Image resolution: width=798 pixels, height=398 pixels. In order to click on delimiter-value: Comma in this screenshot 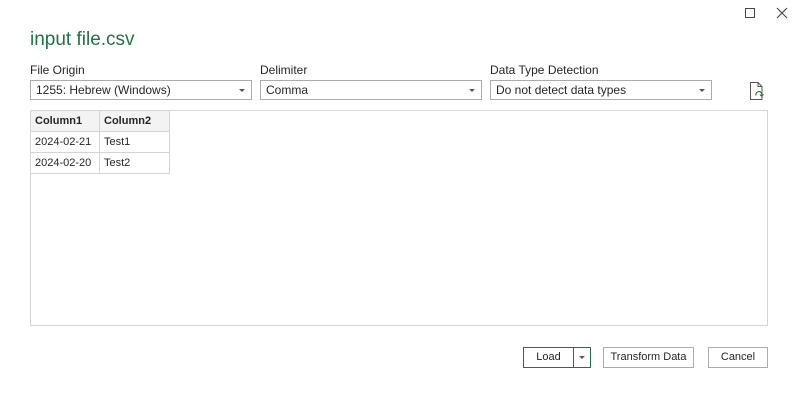, I will do `click(287, 90)`.